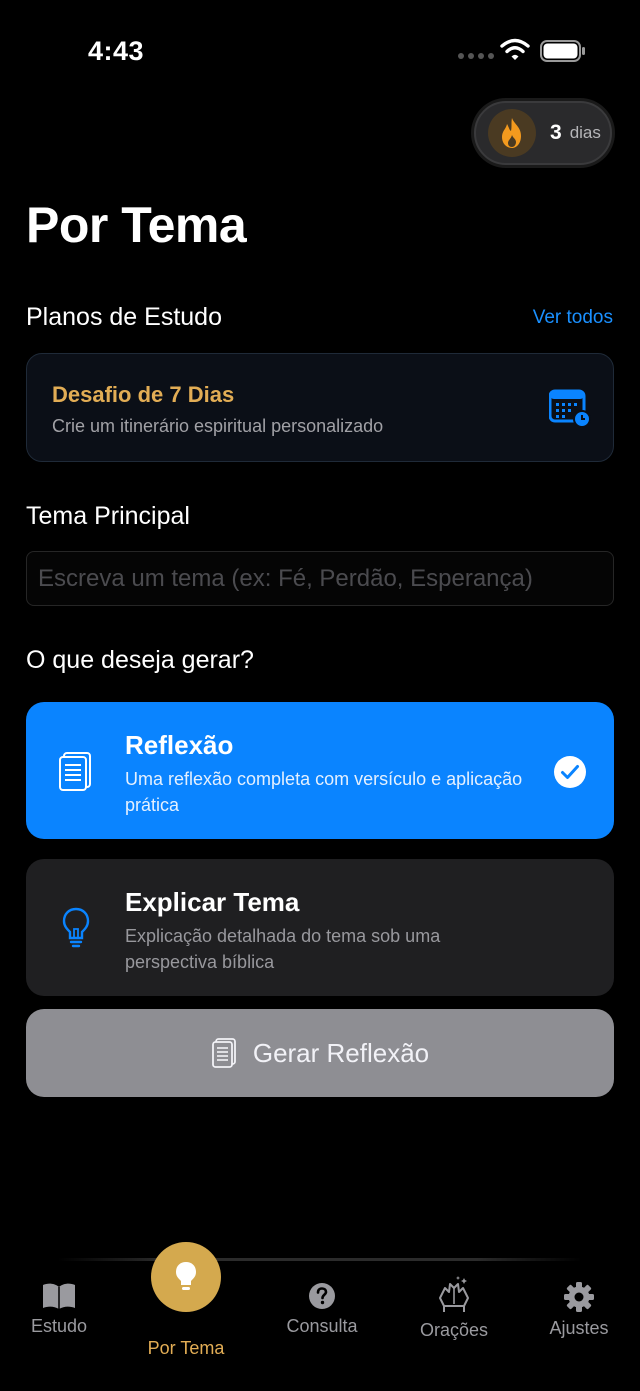  What do you see at coordinates (59, 1326) in the screenshot?
I see `tab-label: Estudo` at bounding box center [59, 1326].